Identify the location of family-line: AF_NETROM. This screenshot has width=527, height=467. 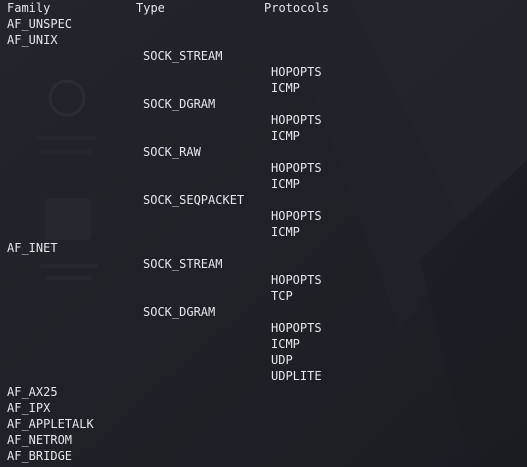
(40, 440).